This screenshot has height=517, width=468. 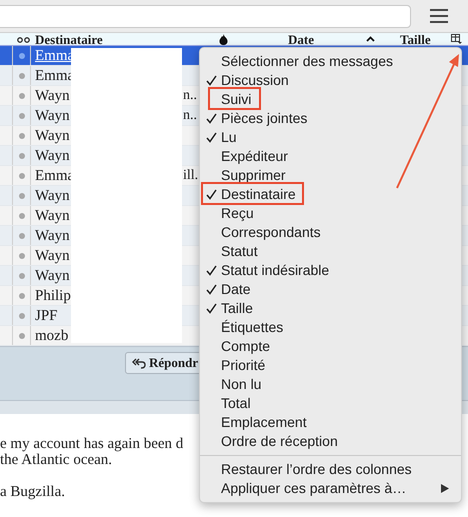 I want to click on menu-item: Étiquettes, so click(x=330, y=327).